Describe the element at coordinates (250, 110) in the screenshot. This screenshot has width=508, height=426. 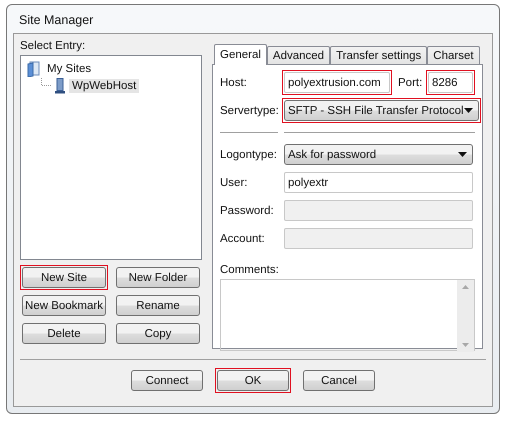
I see `field-label: Servertype:` at that location.